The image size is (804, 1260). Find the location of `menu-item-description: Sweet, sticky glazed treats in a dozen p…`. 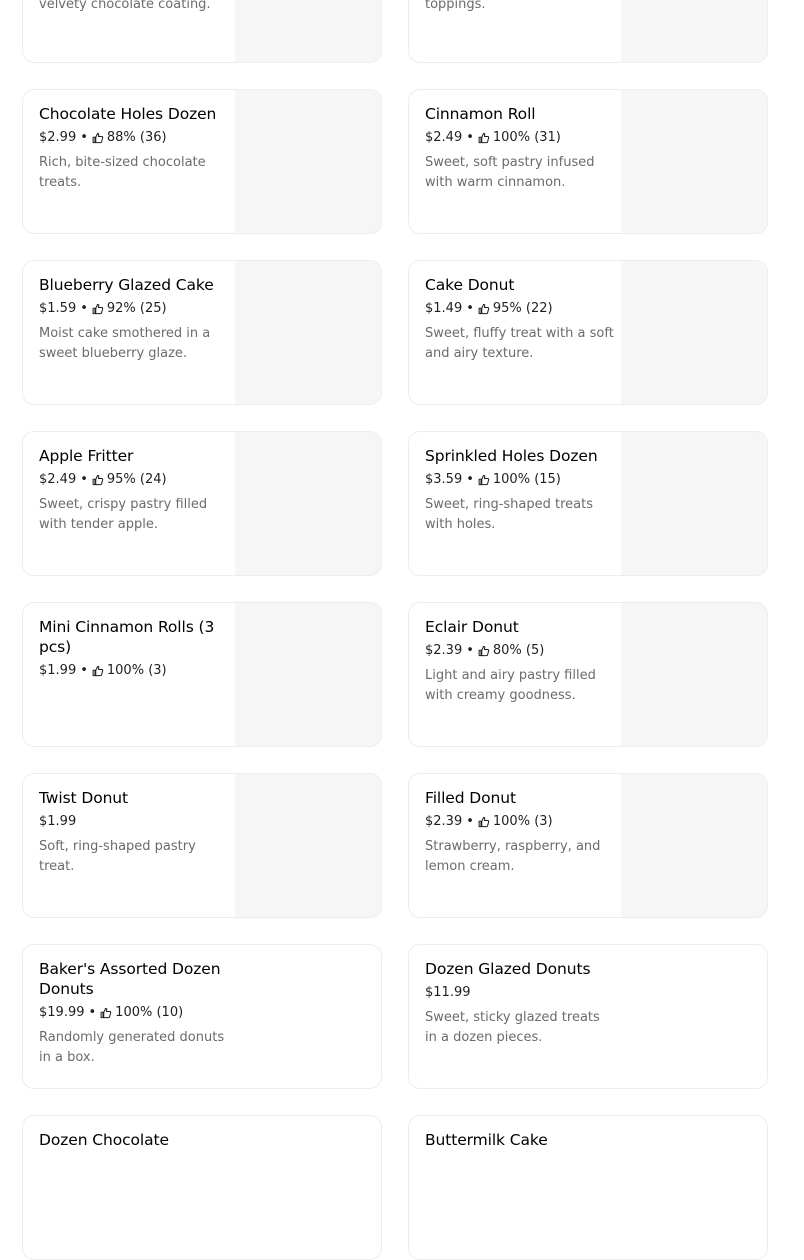

menu-item-description: Sweet, sticky glazed treats in a dozen p… is located at coordinates (512, 1027).